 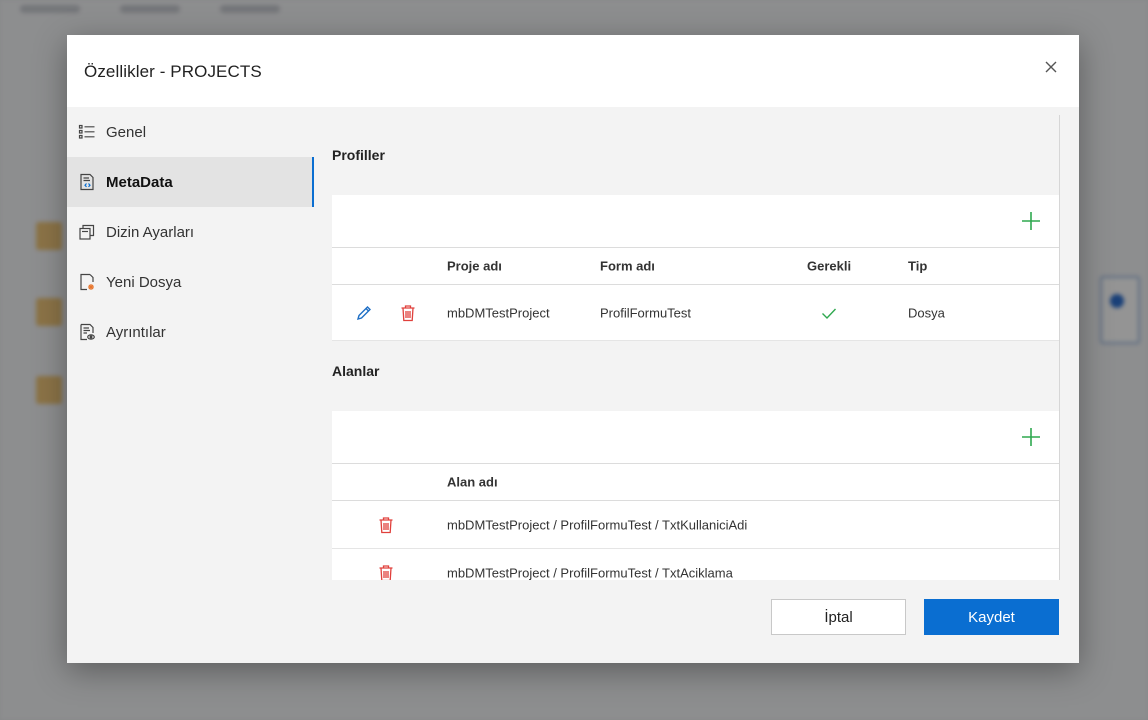 What do you see at coordinates (573, 71) in the screenshot?
I see `dialog-header: Özellikler - PROJECTS` at bounding box center [573, 71].